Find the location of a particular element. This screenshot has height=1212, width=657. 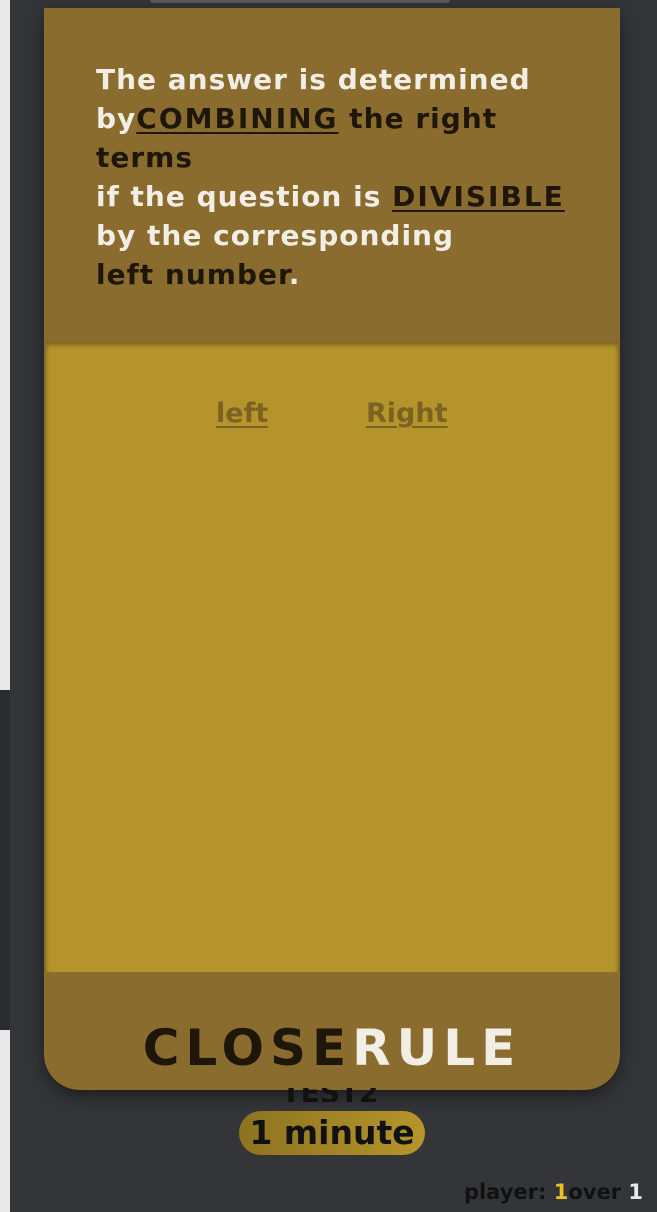

player-current: 1 is located at coordinates (561, 1192).